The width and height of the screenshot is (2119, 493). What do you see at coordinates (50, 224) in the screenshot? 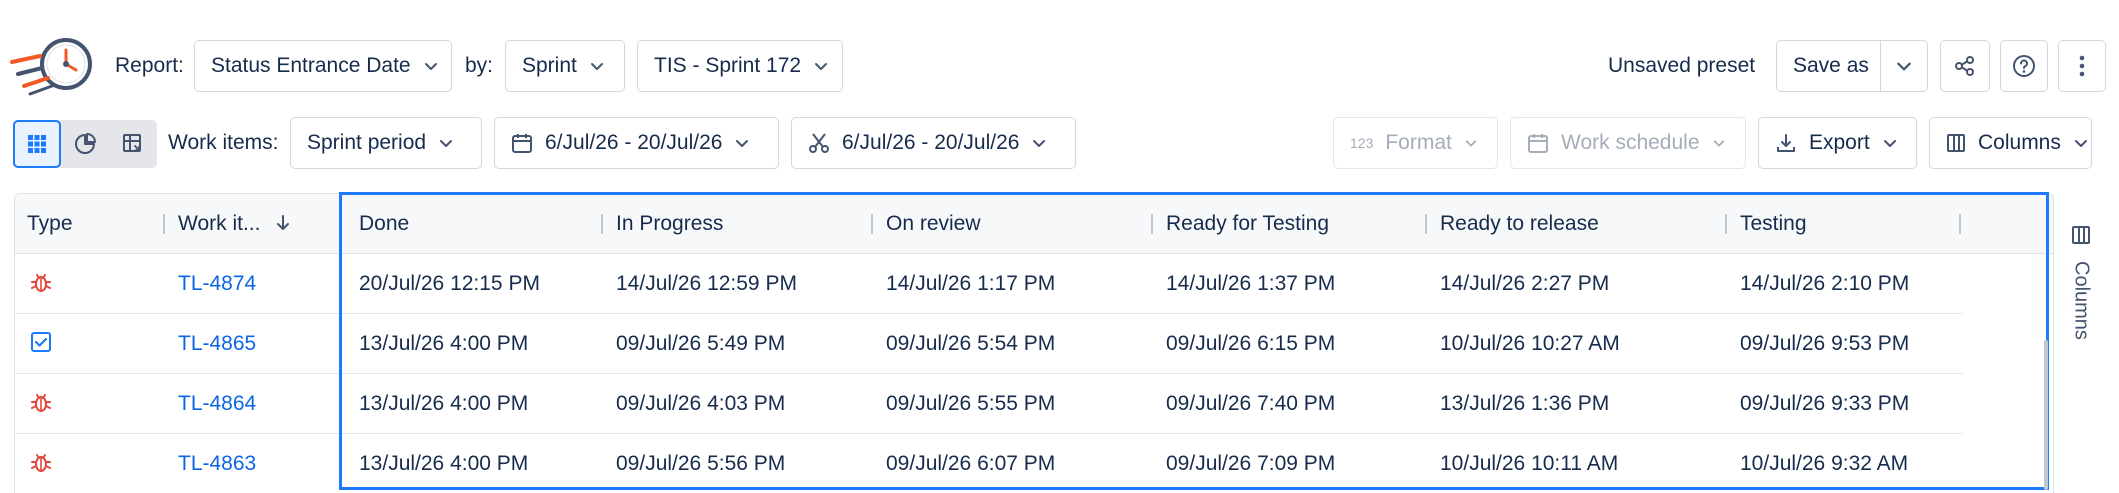
I see `column-header-type: Type` at bounding box center [50, 224].